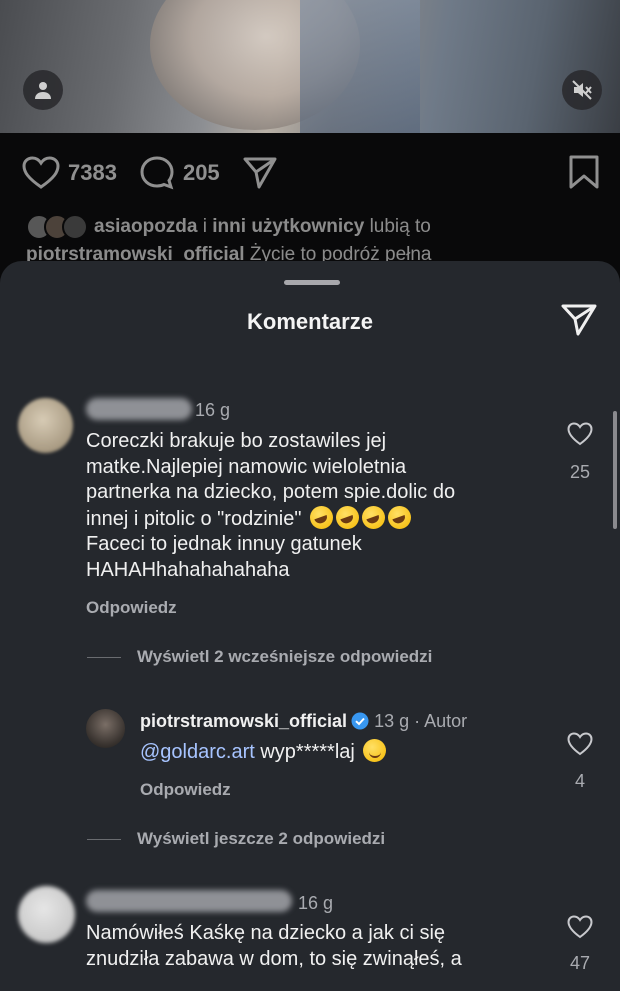 The height and width of the screenshot is (991, 620). What do you see at coordinates (397, 227) in the screenshot?
I see `liked-by-suffix: lubią to` at bounding box center [397, 227].